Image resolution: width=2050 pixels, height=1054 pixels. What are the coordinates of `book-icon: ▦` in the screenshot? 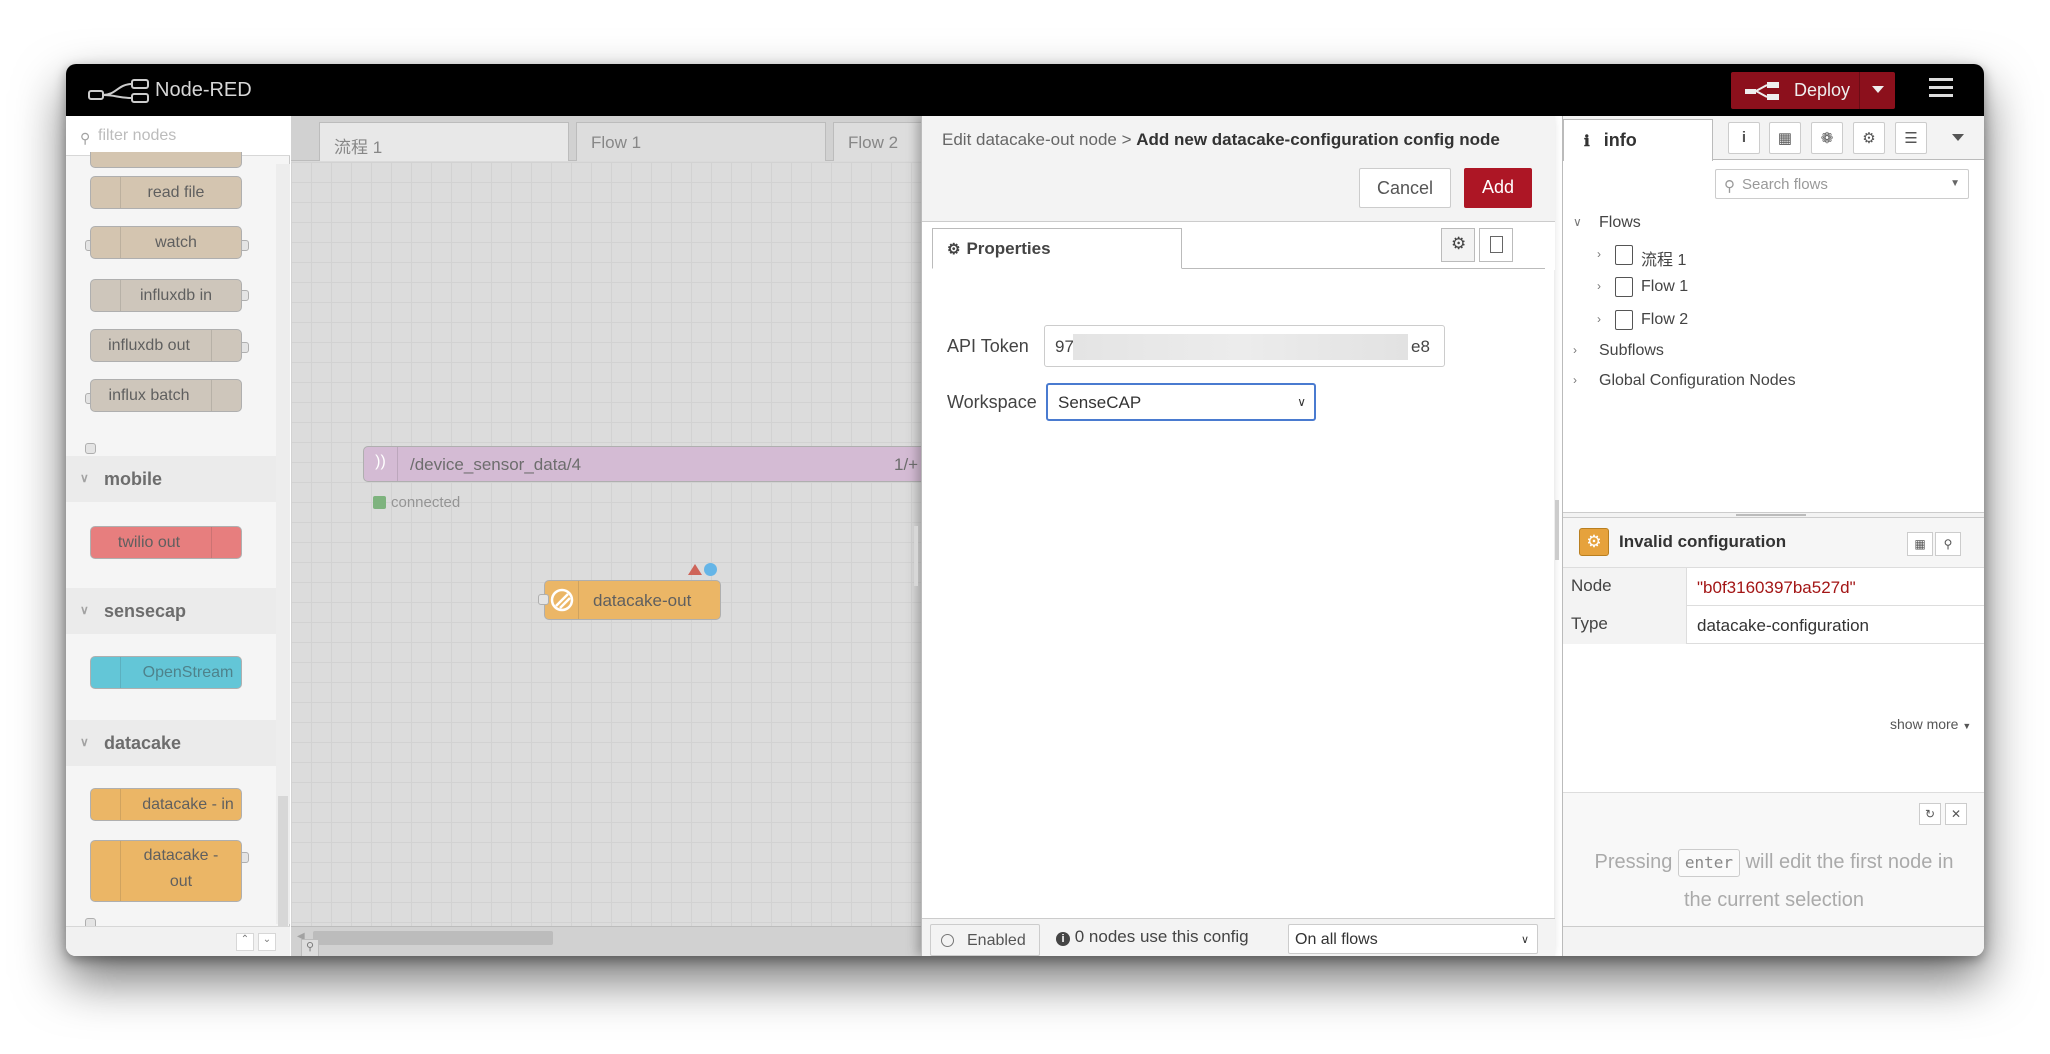 It's located at (1785, 138).